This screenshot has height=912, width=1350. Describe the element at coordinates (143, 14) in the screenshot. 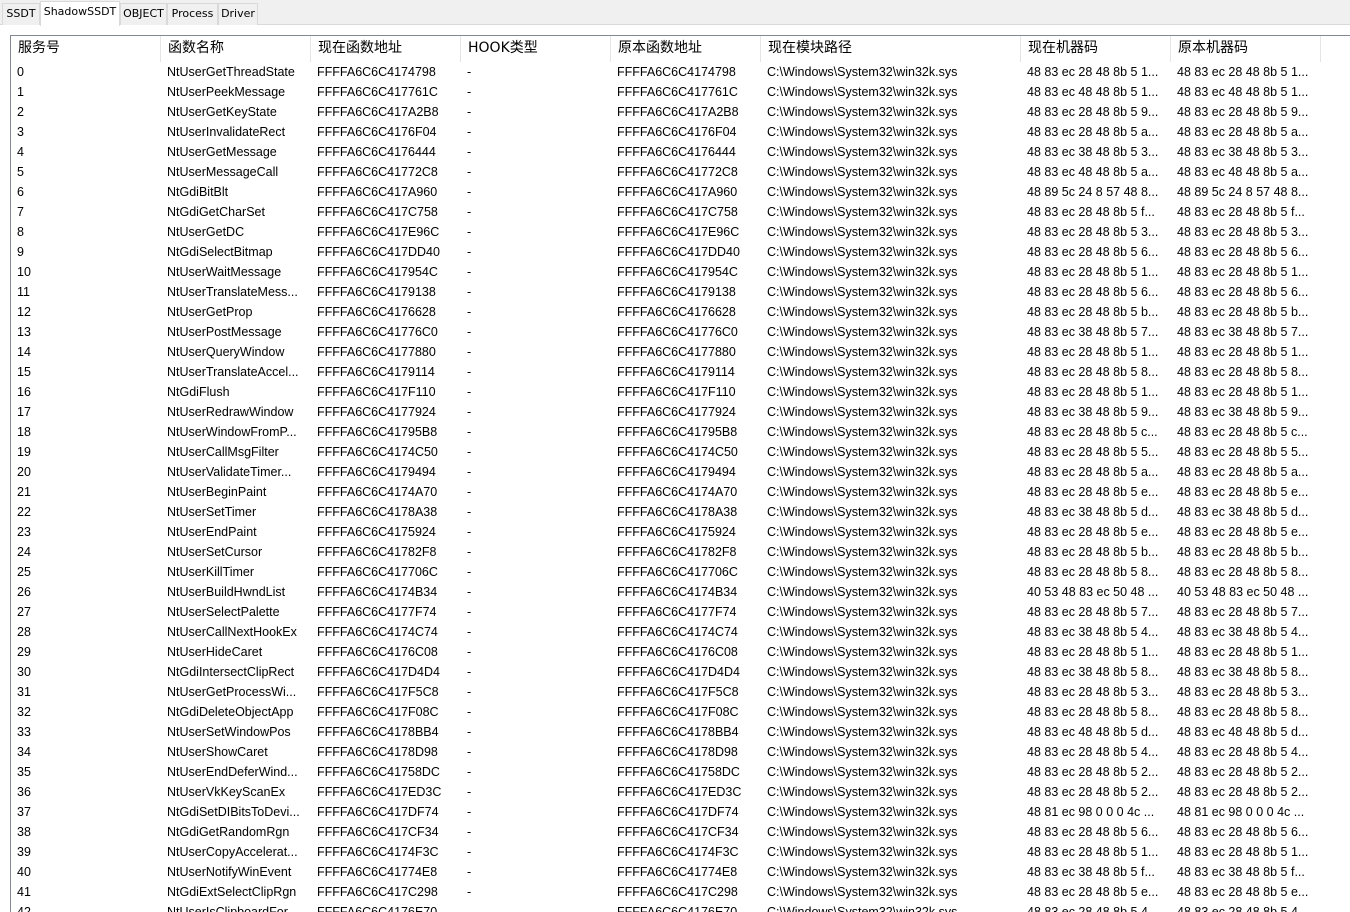

I see `tab-object: OBJECT` at that location.